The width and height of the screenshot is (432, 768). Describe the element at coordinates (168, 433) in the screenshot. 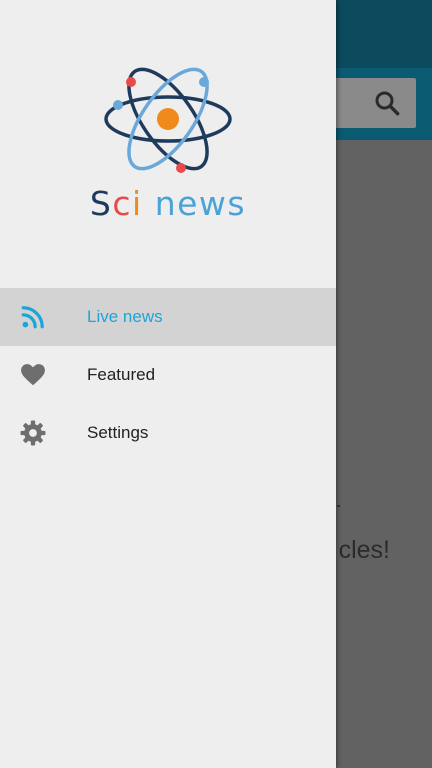

I see `nav-item-settings: Settings` at that location.